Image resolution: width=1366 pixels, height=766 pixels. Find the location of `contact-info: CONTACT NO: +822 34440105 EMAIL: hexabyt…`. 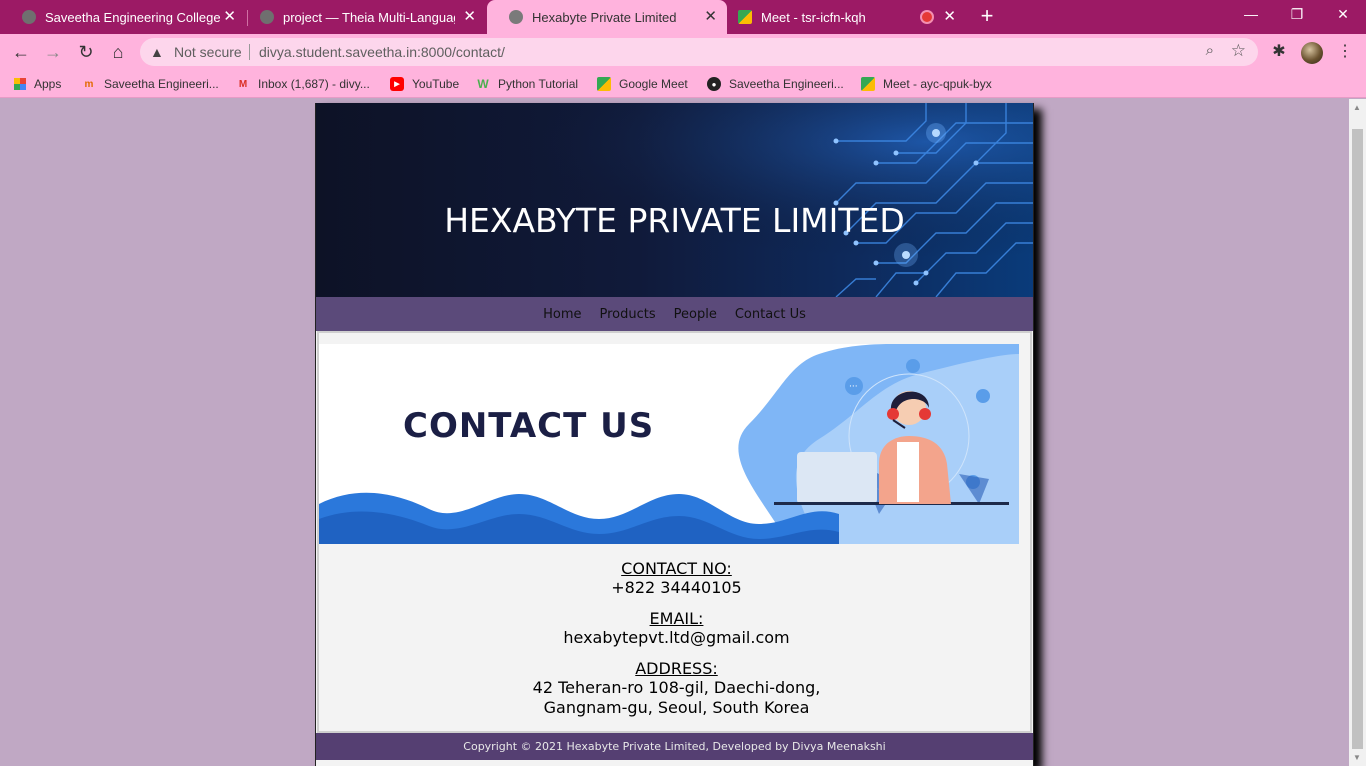

contact-info: CONTACT NO: +822 34440105 EMAIL: hexabyt… is located at coordinates (676, 638).